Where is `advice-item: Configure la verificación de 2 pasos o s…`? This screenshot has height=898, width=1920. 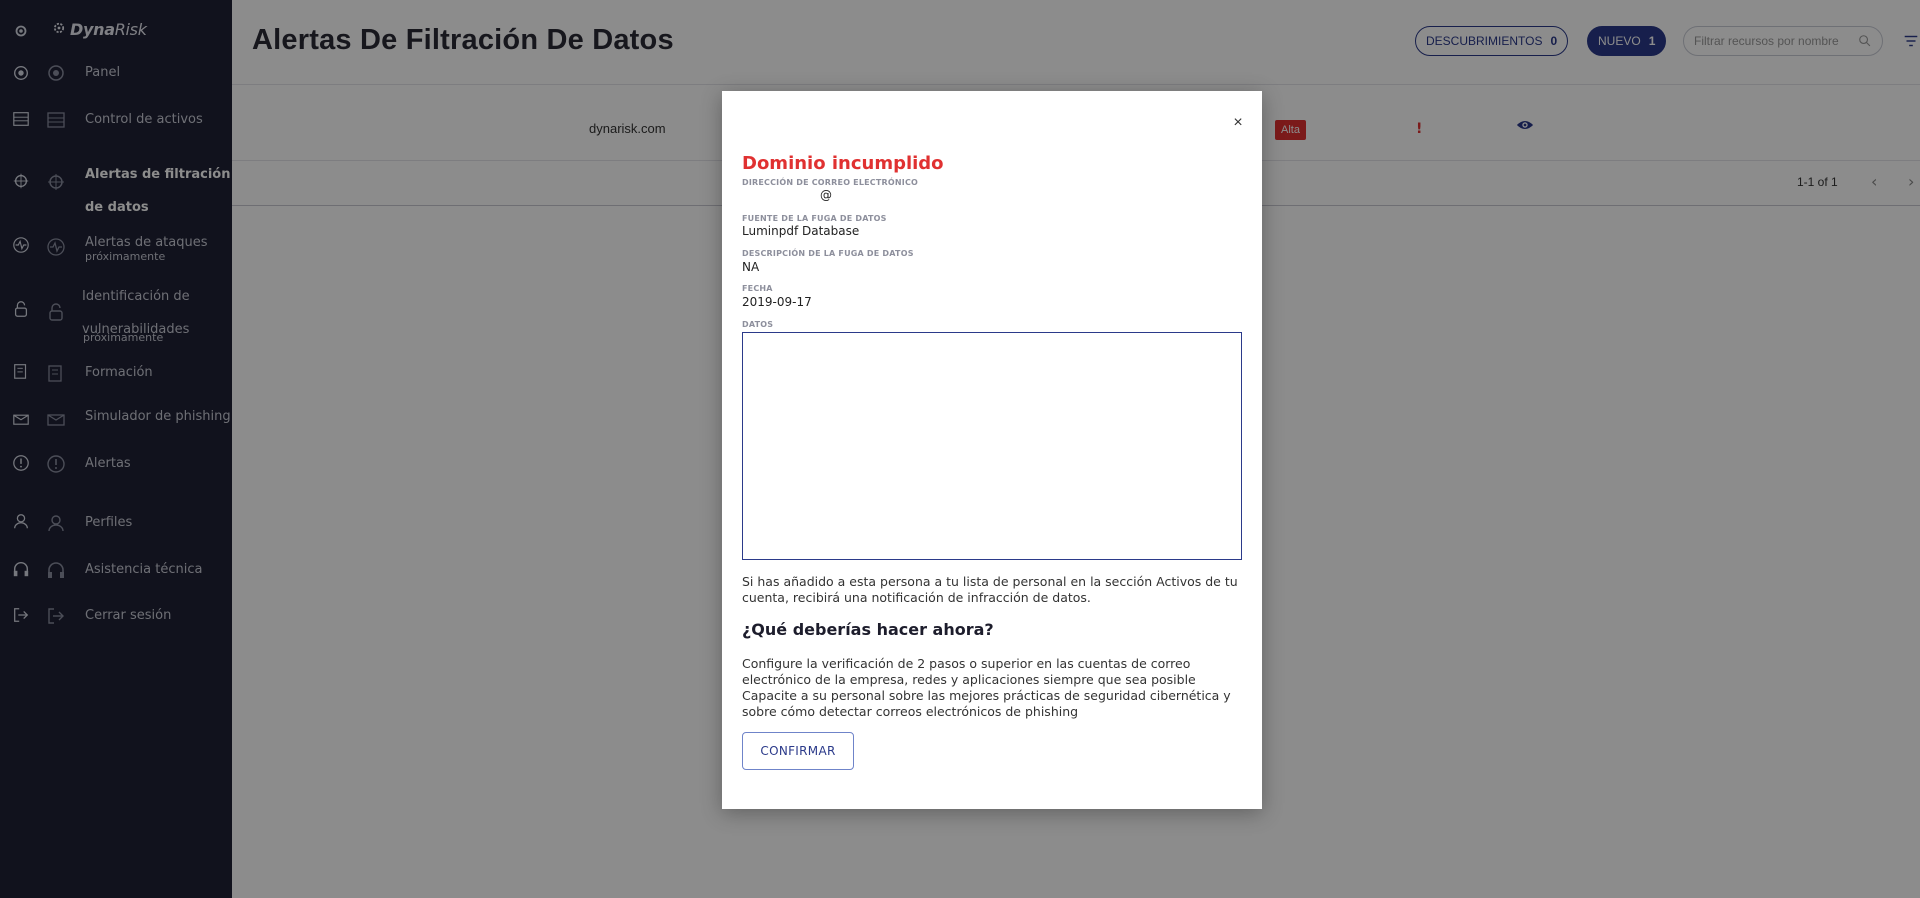 advice-item: Configure la verificación de 2 pasos o s… is located at coordinates (969, 671).